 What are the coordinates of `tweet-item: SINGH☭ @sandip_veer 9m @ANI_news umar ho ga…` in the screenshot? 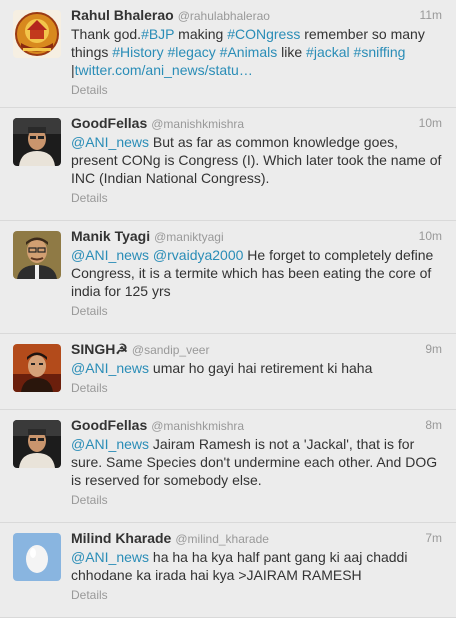 It's located at (228, 372).